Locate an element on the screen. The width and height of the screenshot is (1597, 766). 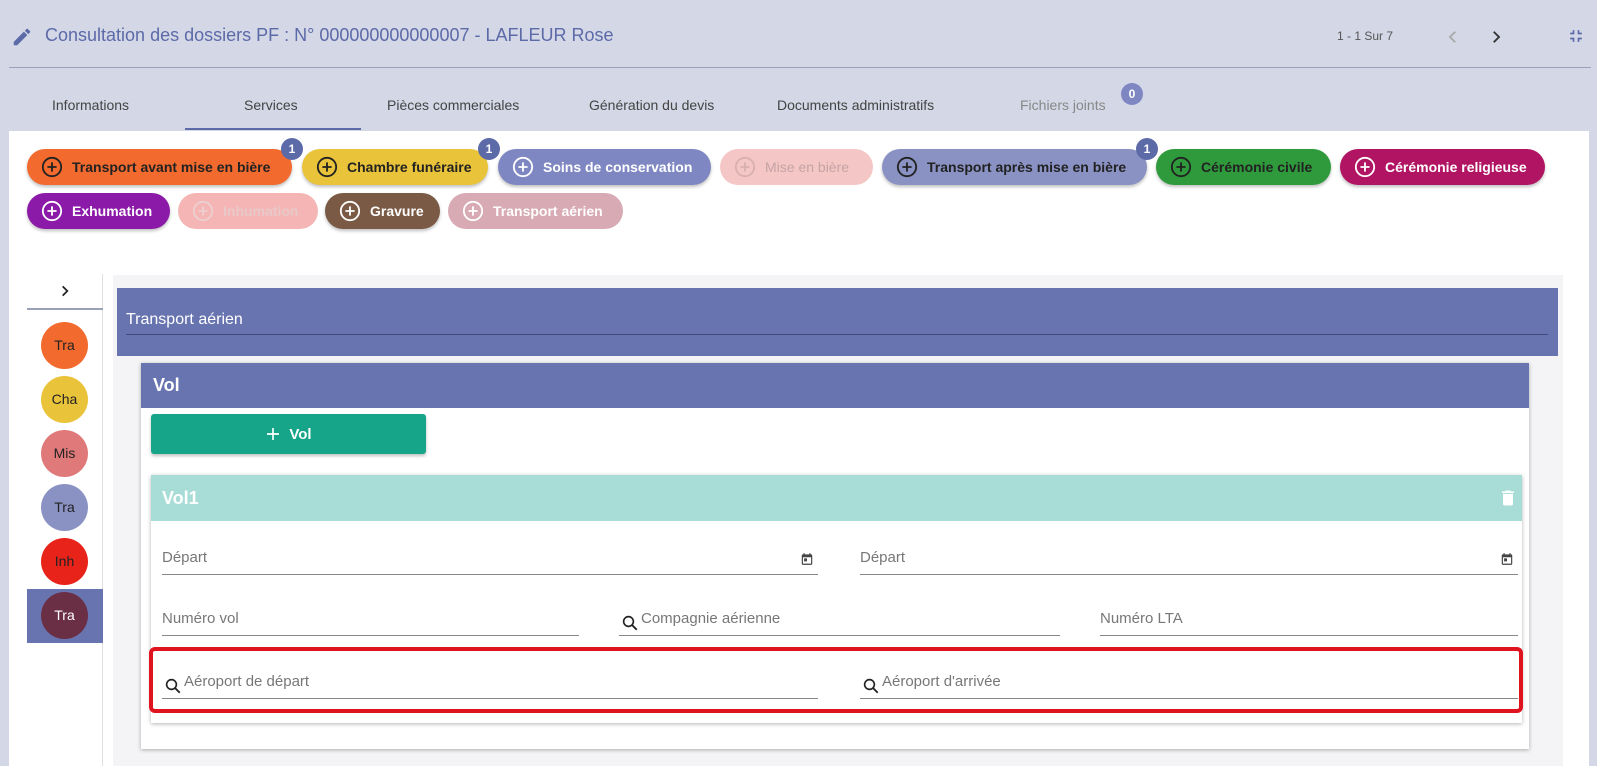
service-title: Transport aérien is located at coordinates (184, 319).